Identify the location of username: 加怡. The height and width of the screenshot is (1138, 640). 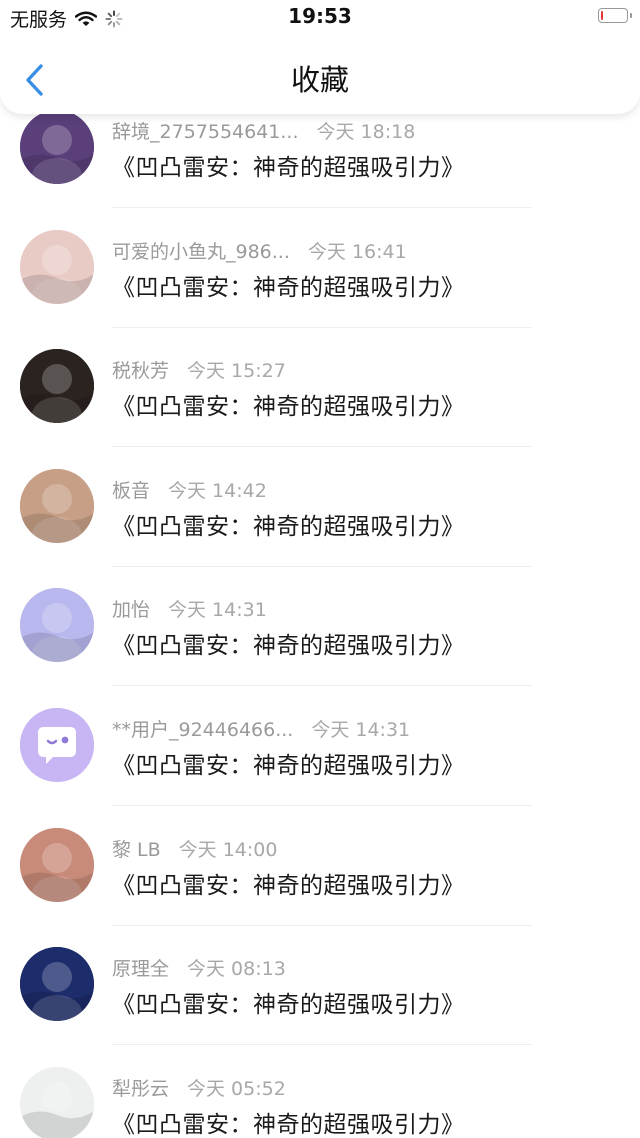
(131, 610).